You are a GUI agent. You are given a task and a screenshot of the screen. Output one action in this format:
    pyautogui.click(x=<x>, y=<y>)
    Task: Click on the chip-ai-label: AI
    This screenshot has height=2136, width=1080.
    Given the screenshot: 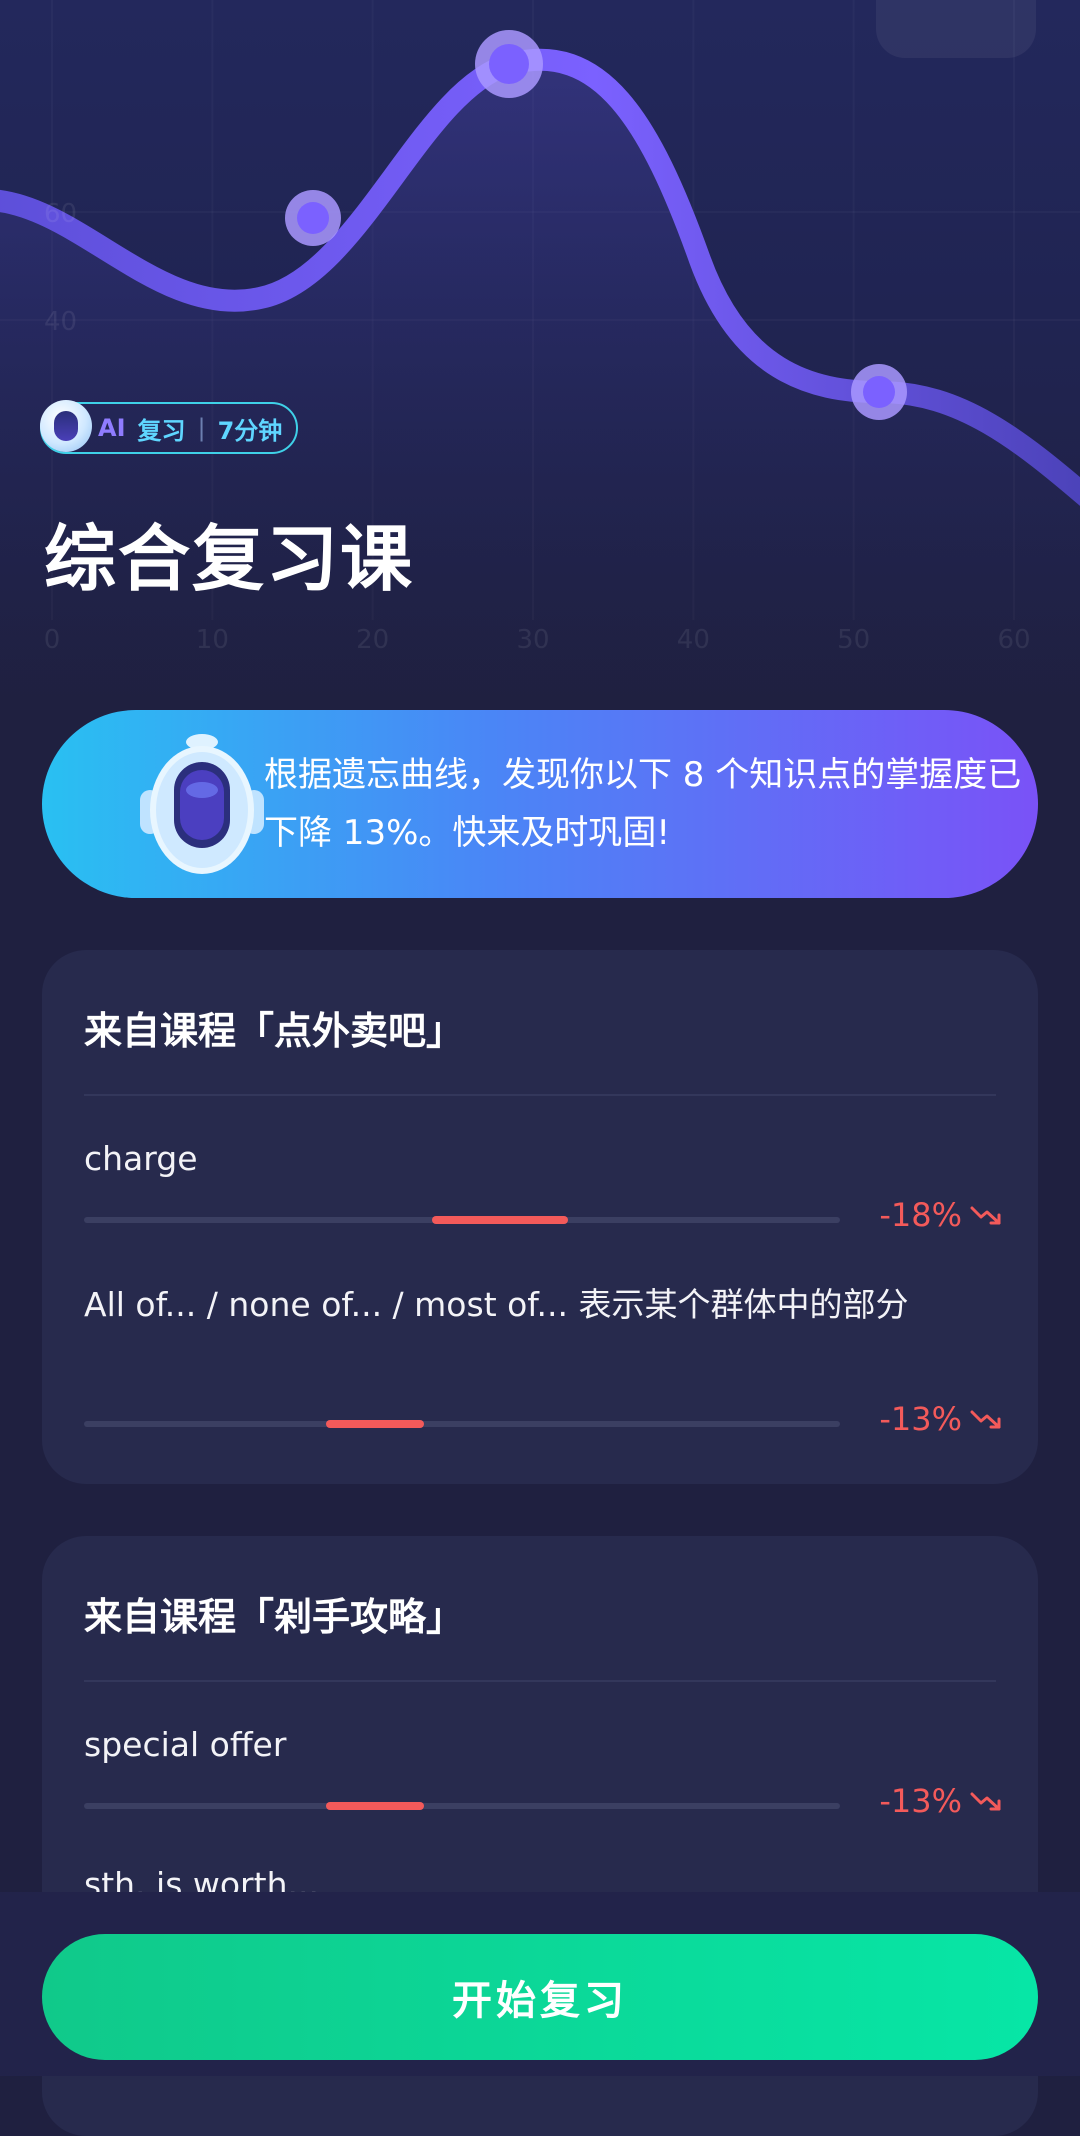 What is the action you would take?
    pyautogui.click(x=112, y=428)
    